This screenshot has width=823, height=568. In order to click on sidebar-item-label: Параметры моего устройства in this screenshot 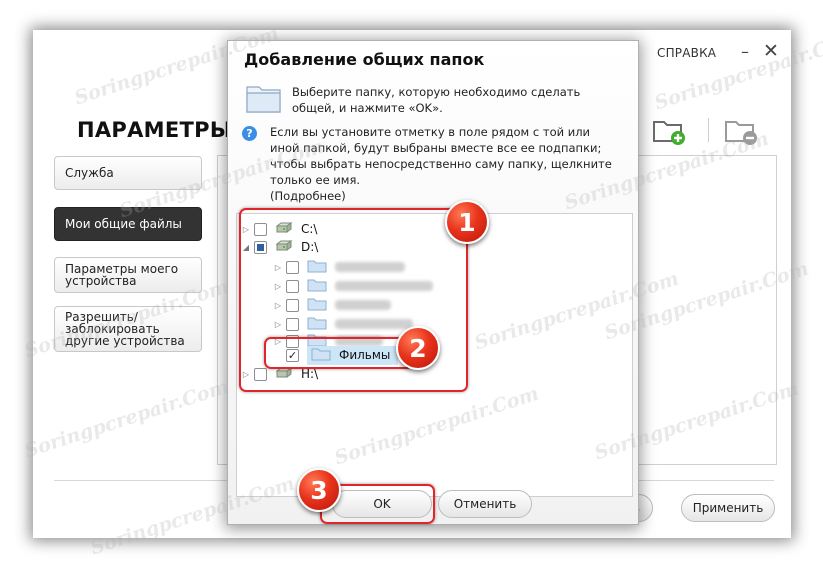, I will do `click(122, 275)`.